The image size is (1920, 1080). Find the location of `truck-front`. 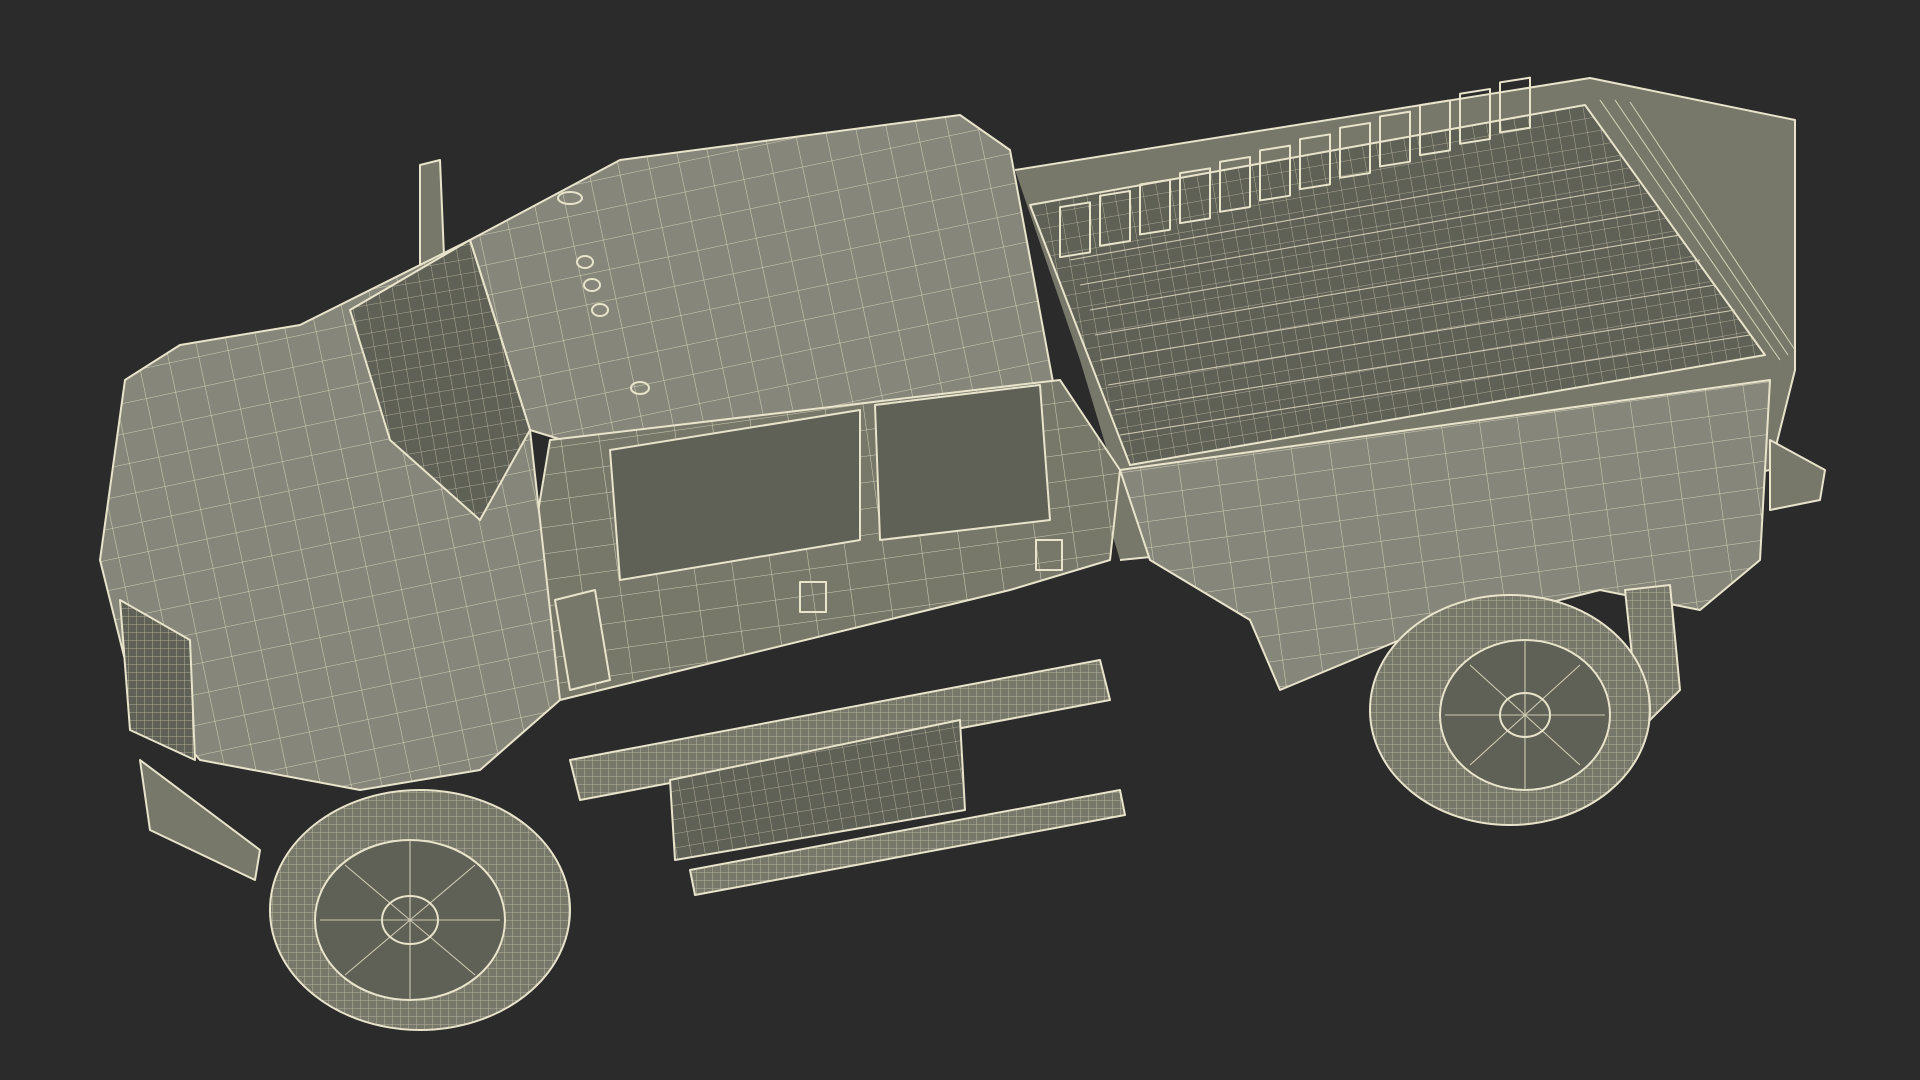

truck-front is located at coordinates (330, 560).